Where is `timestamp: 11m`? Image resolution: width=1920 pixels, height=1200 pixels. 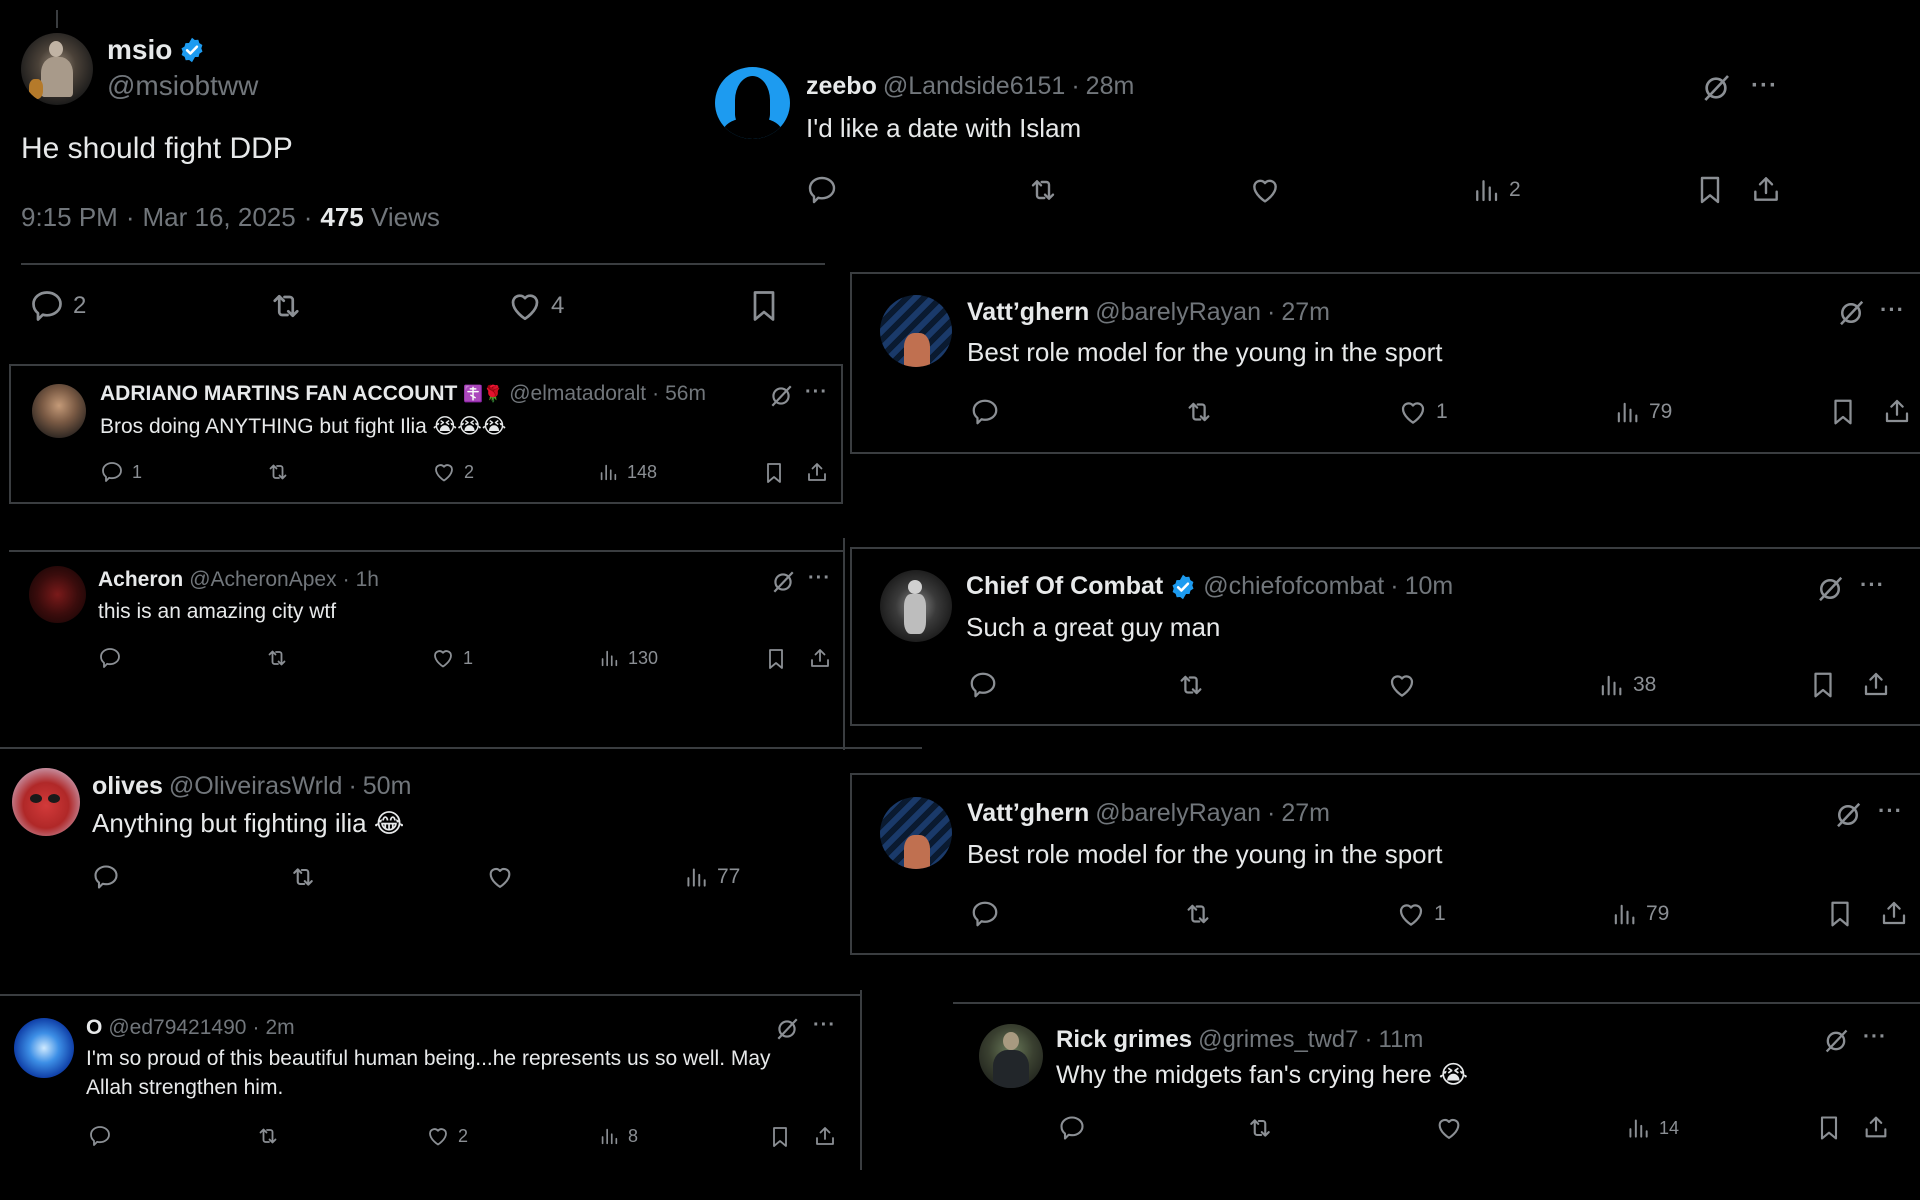 timestamp: 11m is located at coordinates (1401, 1040).